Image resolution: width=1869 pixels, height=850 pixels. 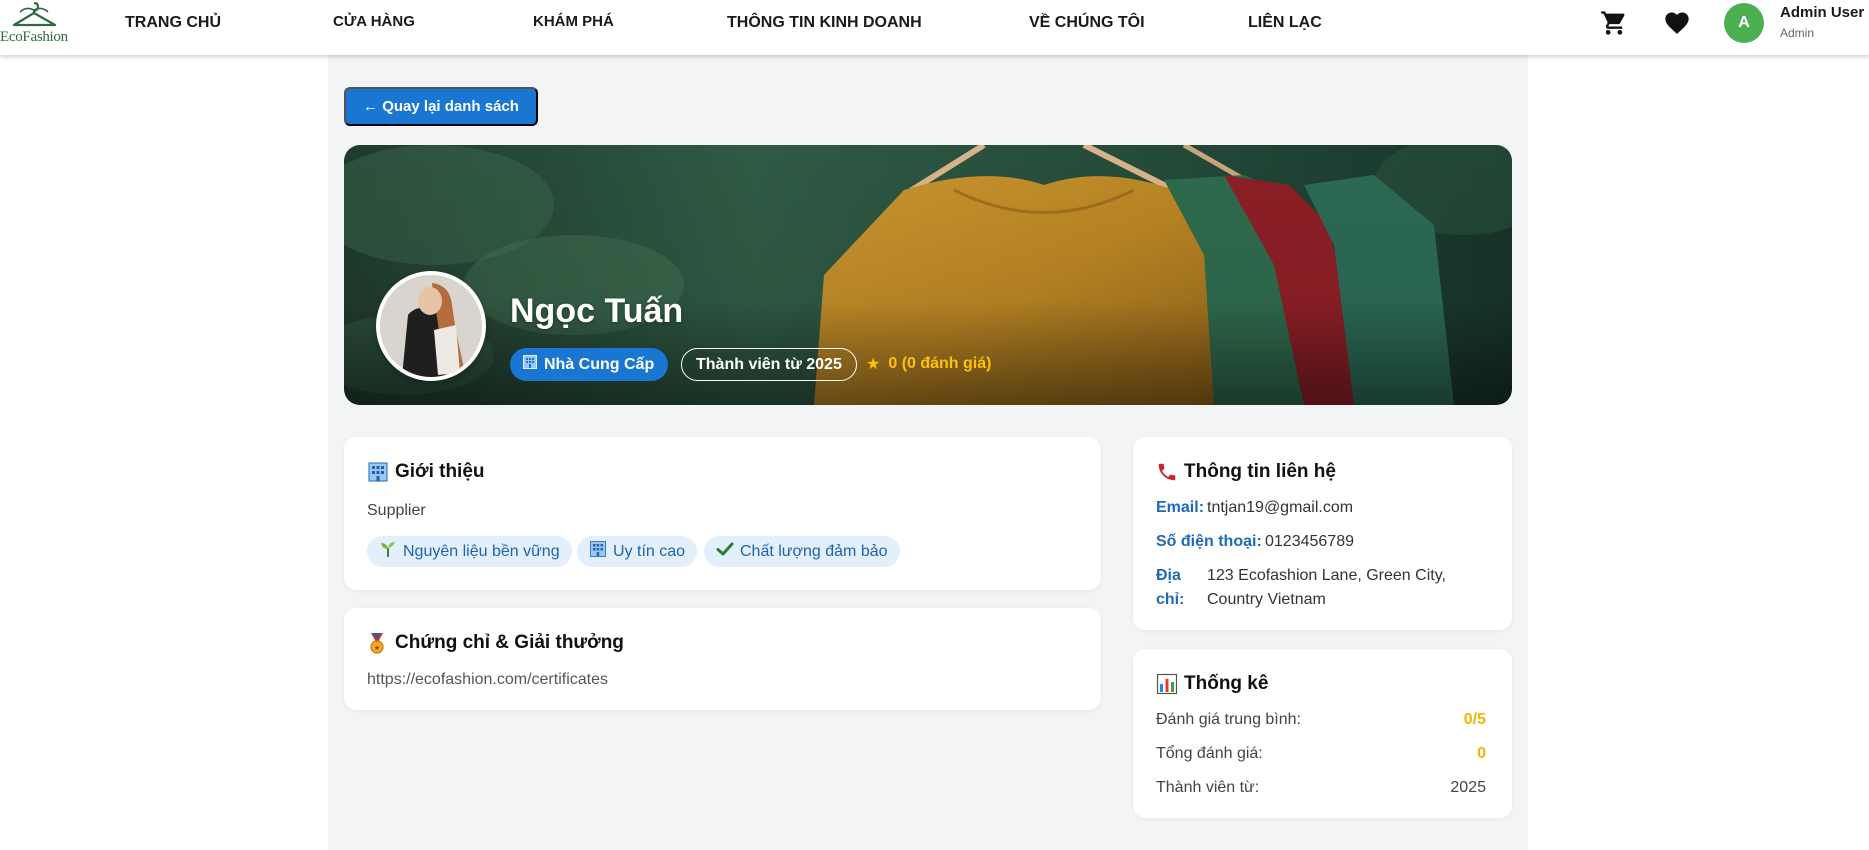 What do you see at coordinates (599, 364) in the screenshot?
I see `role-badge-label: Nhà Cung Cấp` at bounding box center [599, 364].